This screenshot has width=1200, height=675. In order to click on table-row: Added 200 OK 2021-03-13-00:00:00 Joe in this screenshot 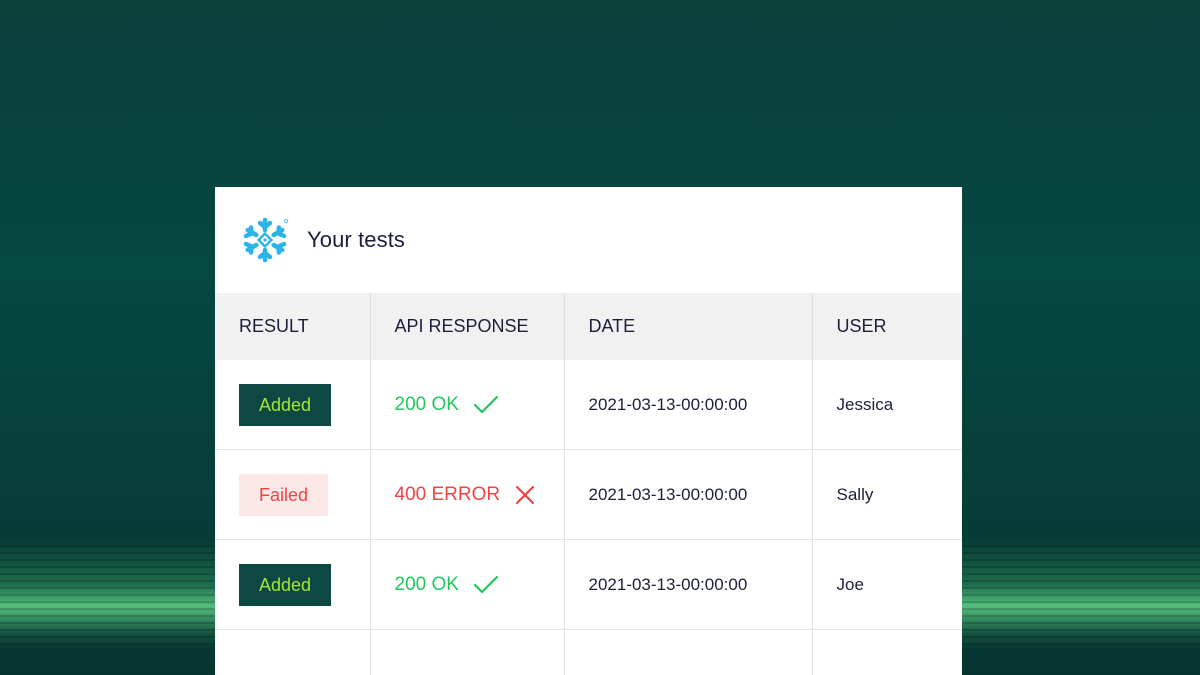, I will do `click(588, 584)`.